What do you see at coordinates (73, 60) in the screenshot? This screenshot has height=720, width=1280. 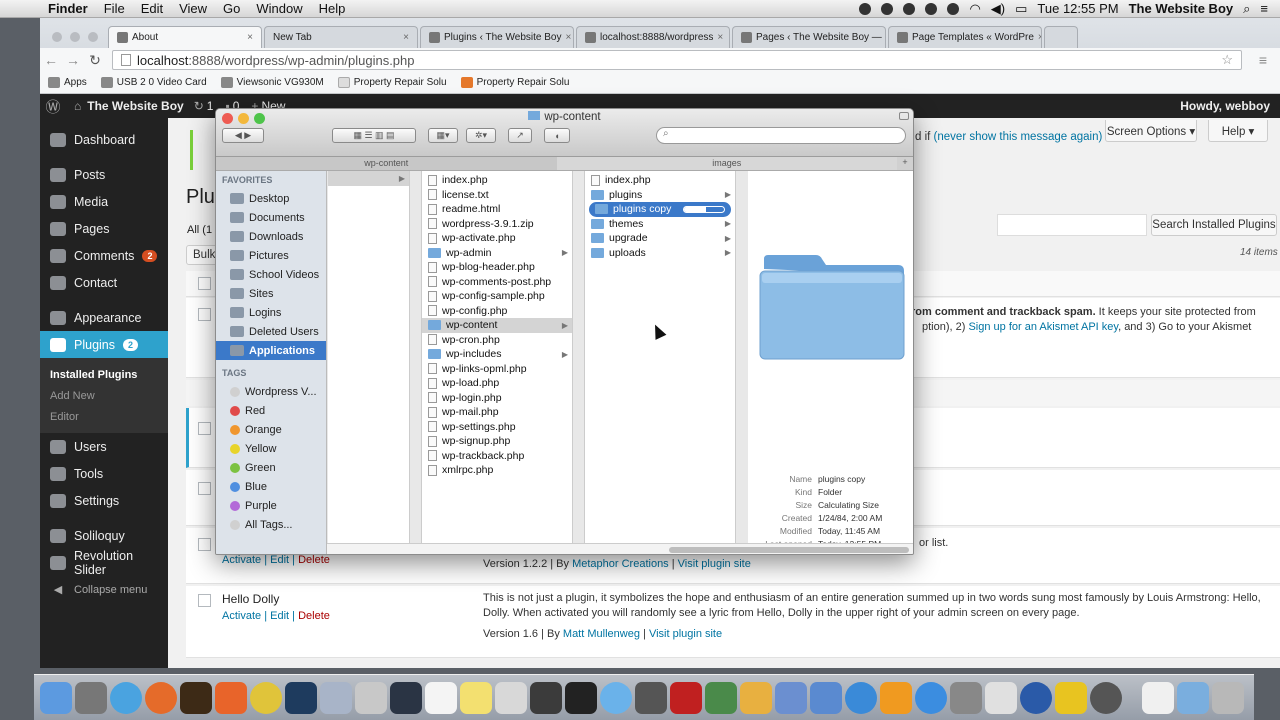 I see `forward-icon: →` at bounding box center [73, 60].